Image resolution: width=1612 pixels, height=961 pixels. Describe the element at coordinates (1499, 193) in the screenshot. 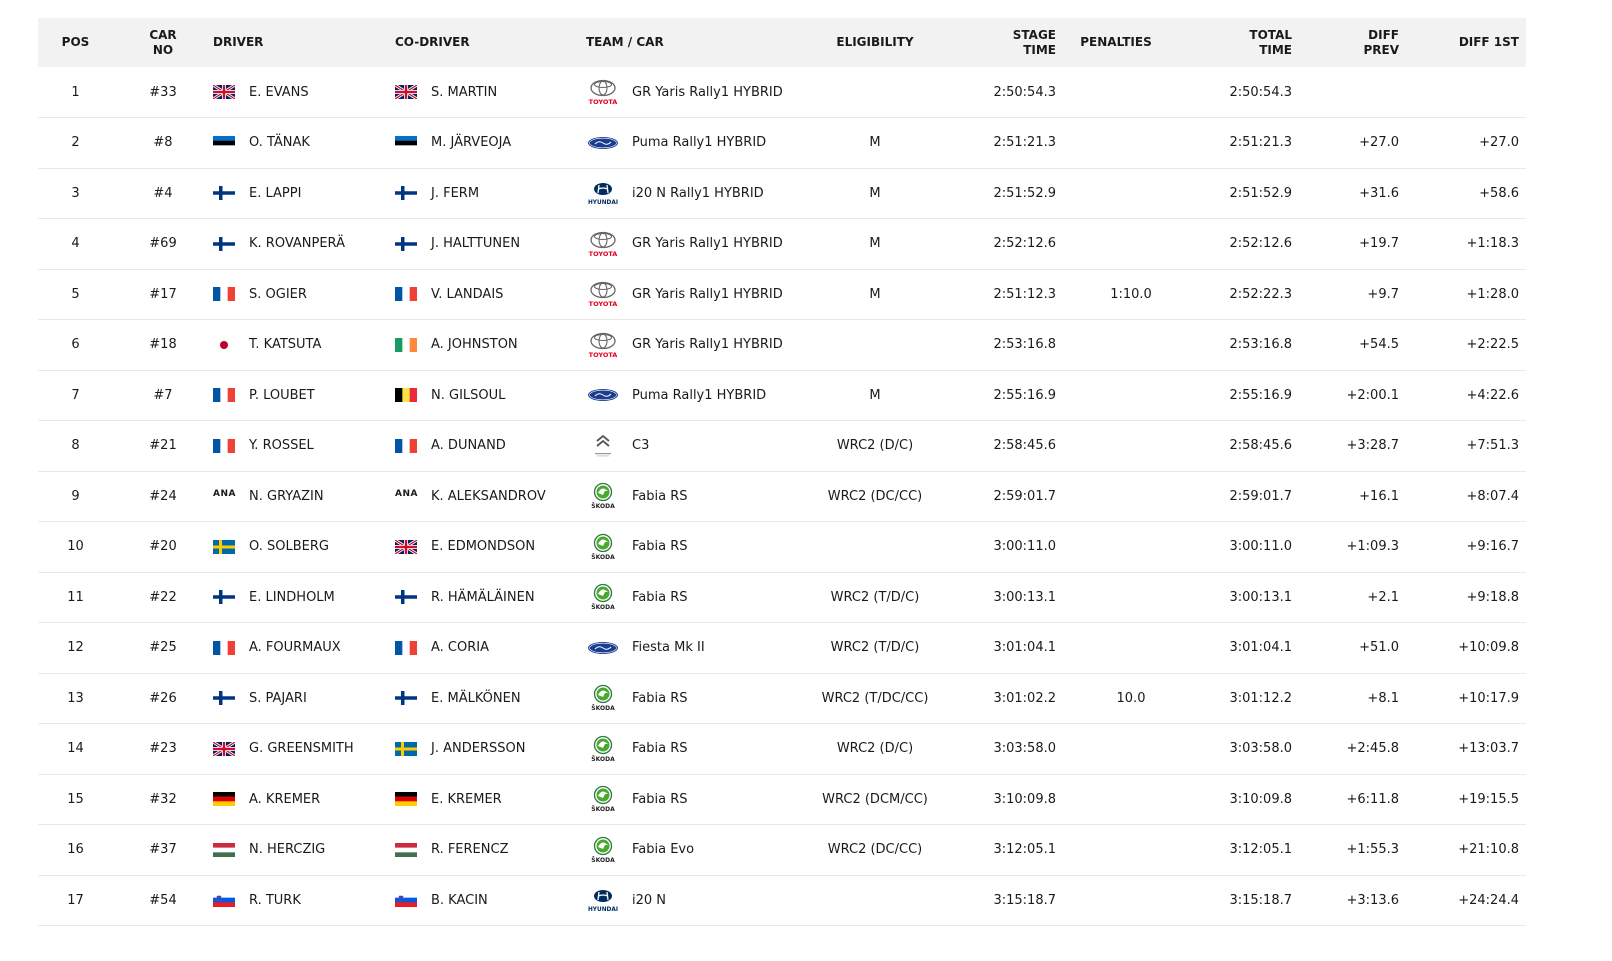

I see `cell-diff-1st: +58.6` at that location.